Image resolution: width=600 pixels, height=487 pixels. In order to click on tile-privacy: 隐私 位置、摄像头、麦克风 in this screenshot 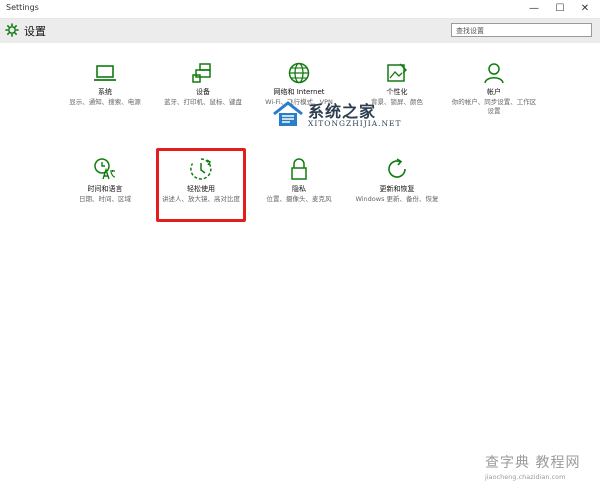, I will do `click(299, 180)`.